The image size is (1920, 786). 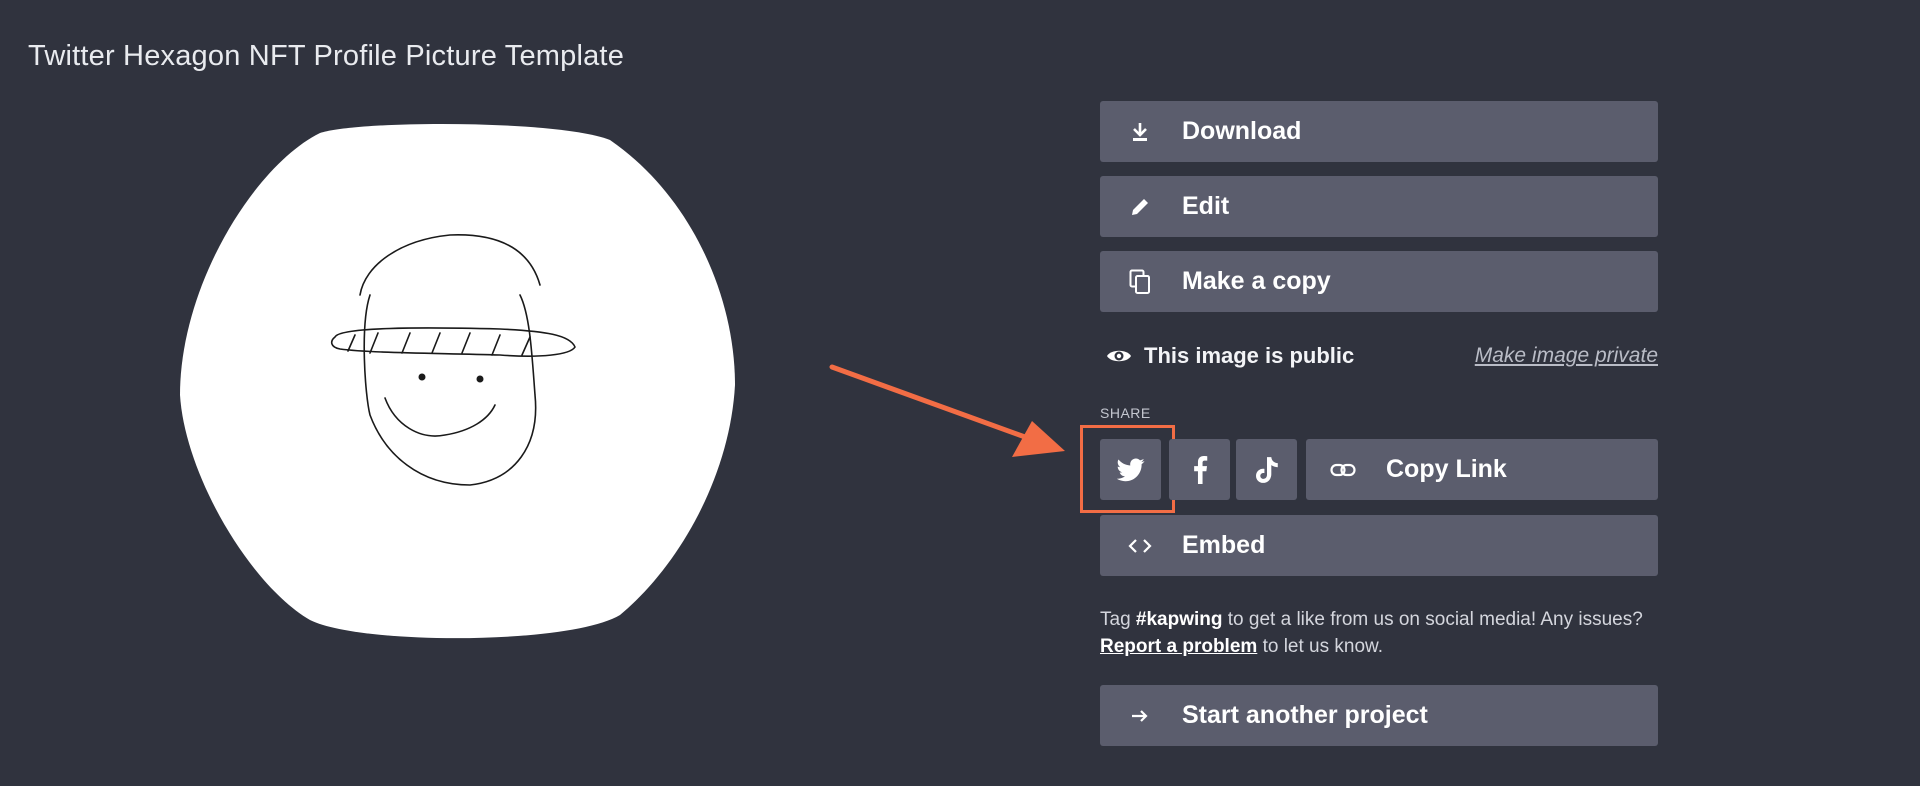 I want to click on copy-link-button: Copy Link, so click(x=1482, y=469).